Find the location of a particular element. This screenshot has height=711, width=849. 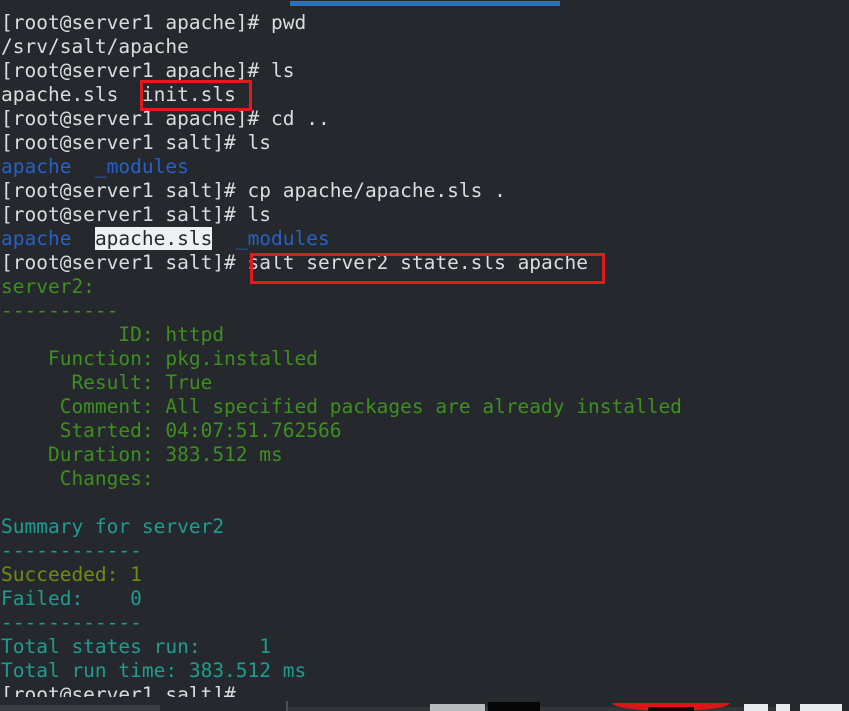

terminal-line-ls-apache: apache.sls init.sls is located at coordinates (424, 95).